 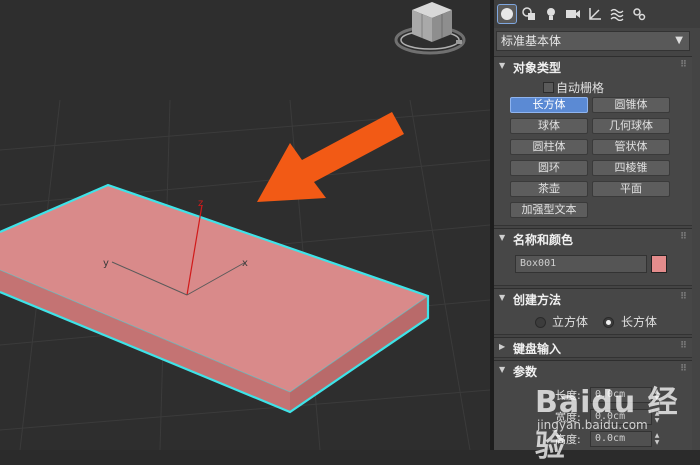 What do you see at coordinates (580, 88) in the screenshot?
I see `autogrid-label: 自动栅格` at bounding box center [580, 88].